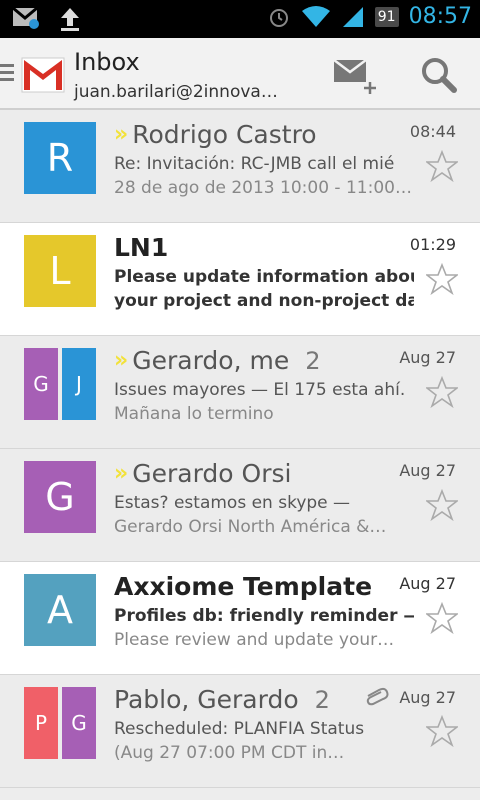 The image size is (480, 800). I want to click on sender-name-line: » Gerardo, me 2, so click(217, 360).